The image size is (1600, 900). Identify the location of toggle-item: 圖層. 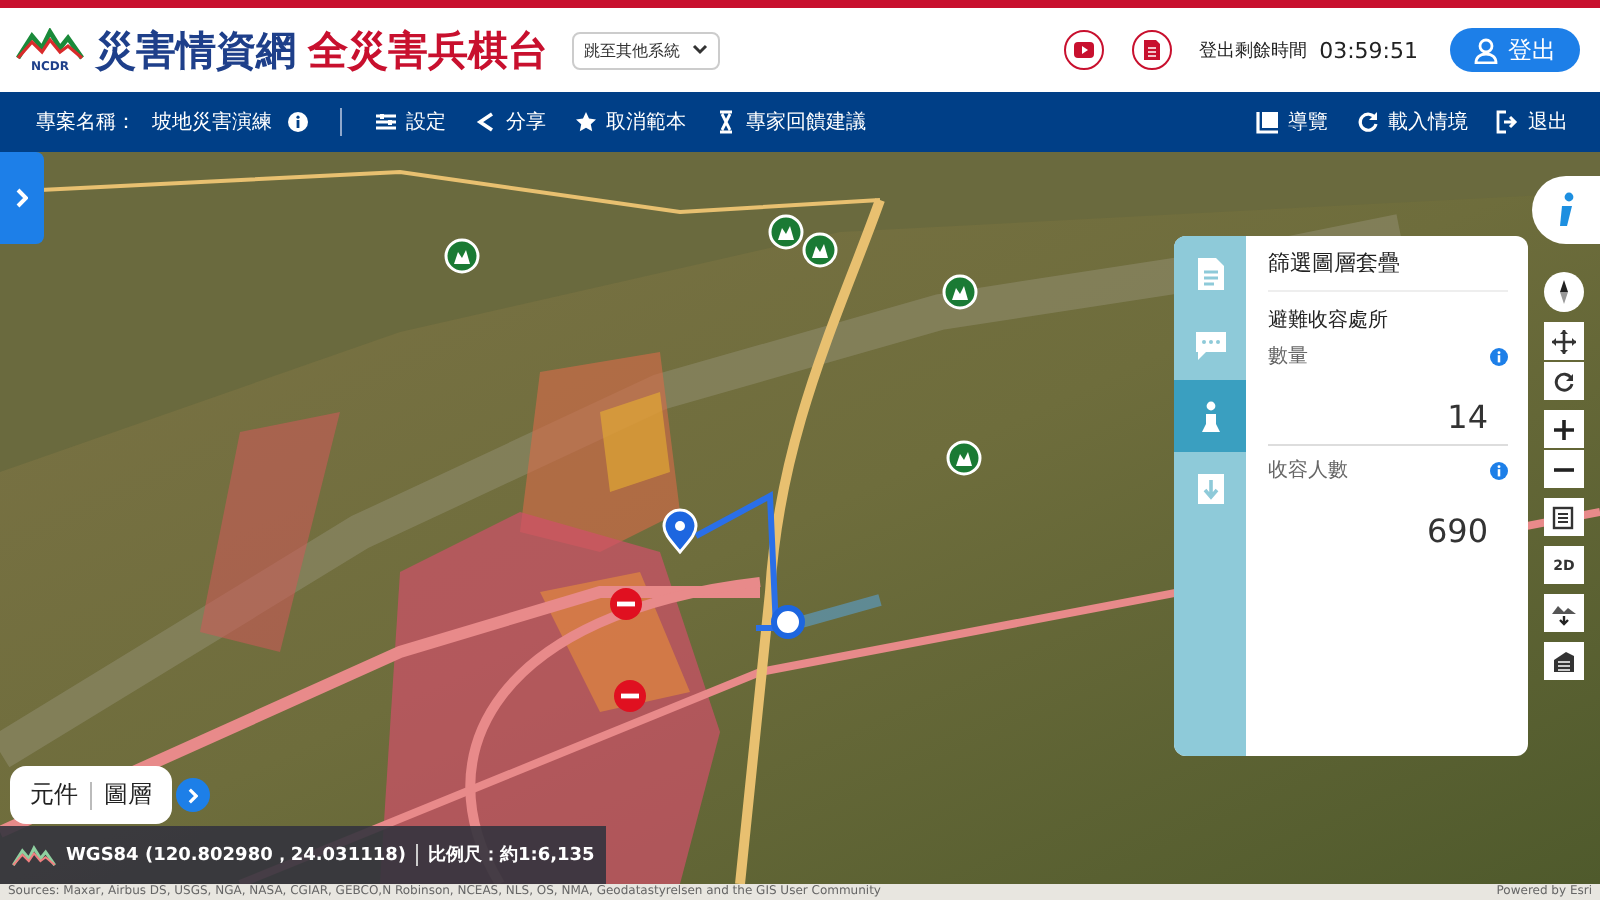
(128, 795).